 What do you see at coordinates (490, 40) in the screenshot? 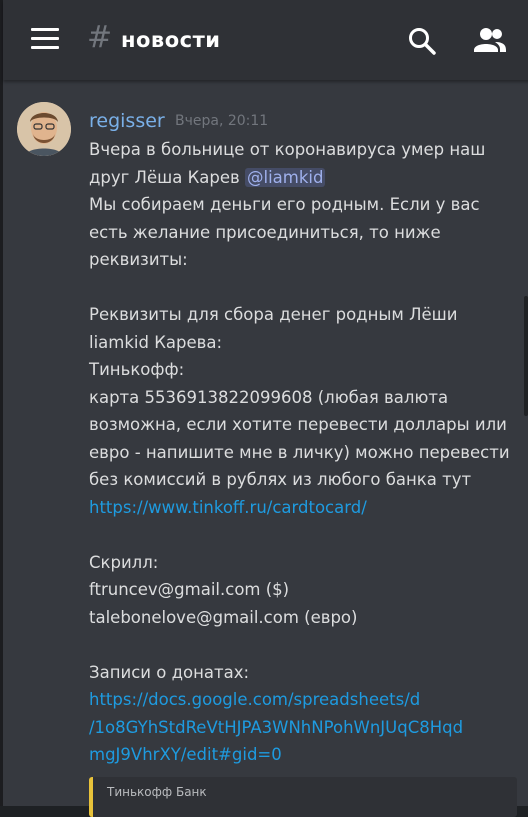
I see `members-icon` at bounding box center [490, 40].